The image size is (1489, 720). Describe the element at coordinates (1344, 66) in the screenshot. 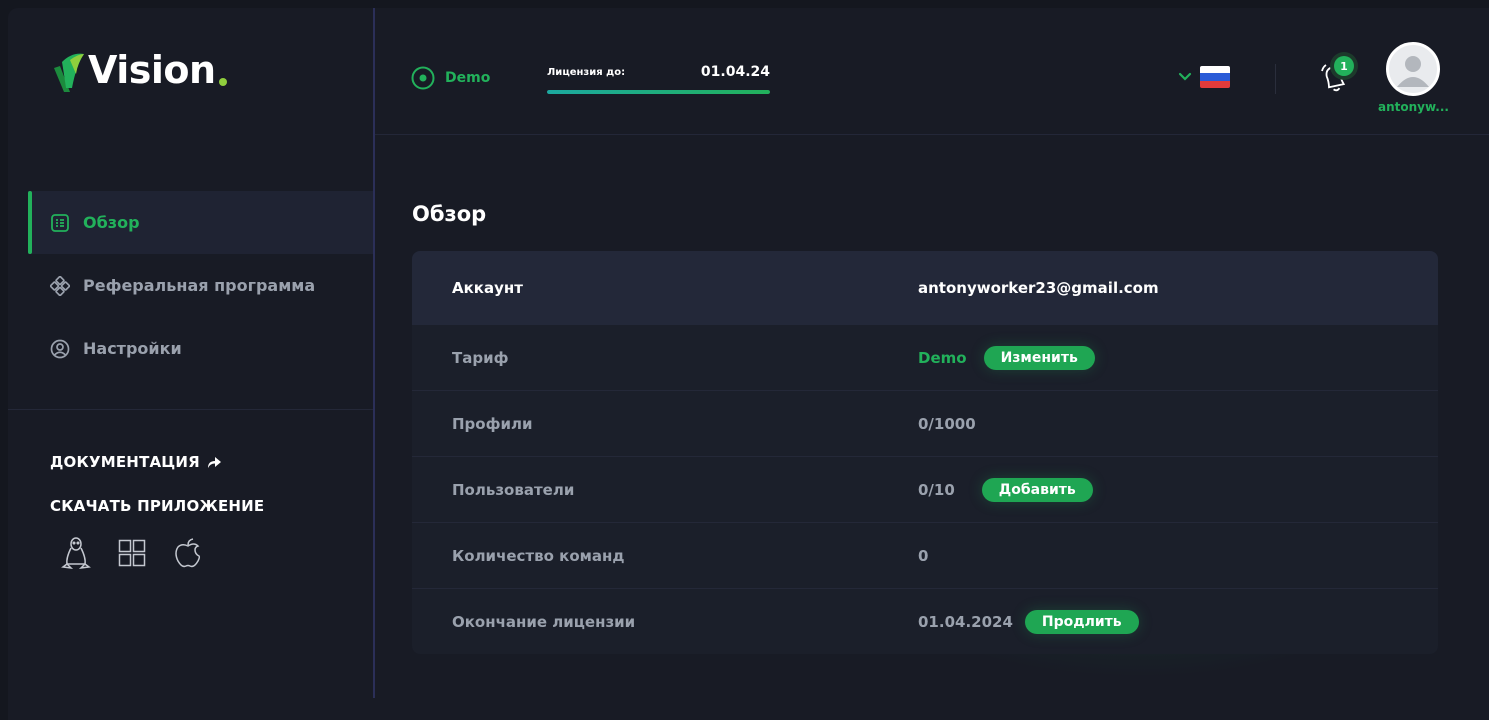

I see `notification-count-badge: 1` at that location.